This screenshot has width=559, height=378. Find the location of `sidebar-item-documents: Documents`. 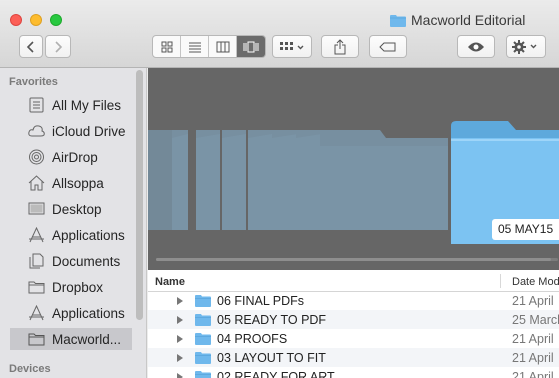

sidebar-item-documents: Documents is located at coordinates (71, 261).